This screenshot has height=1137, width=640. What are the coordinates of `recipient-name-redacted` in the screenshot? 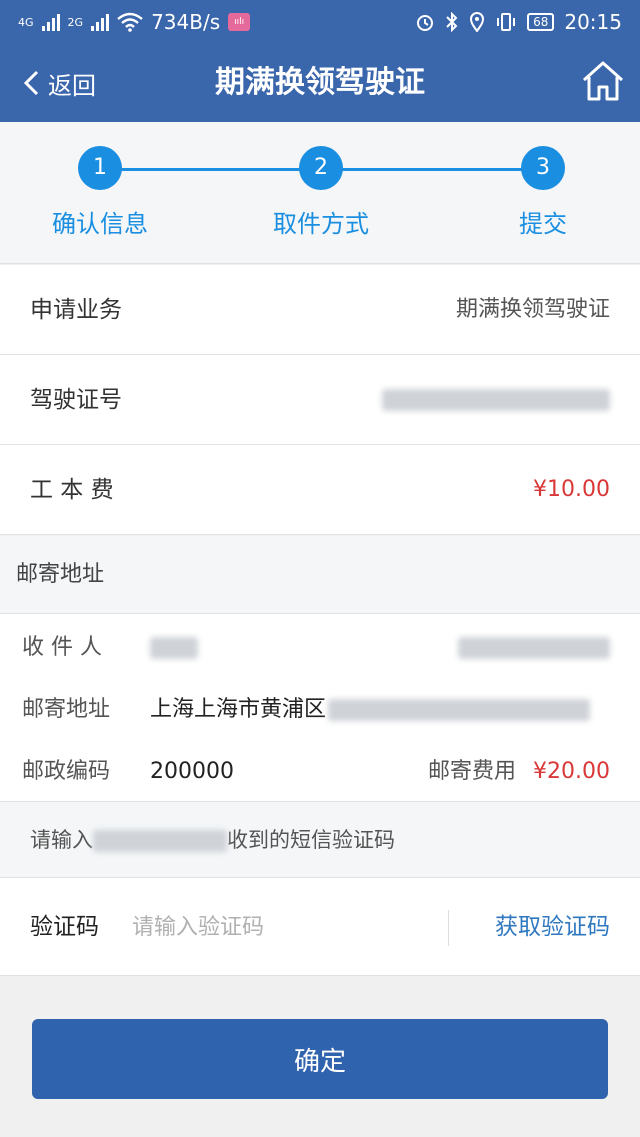 It's located at (174, 648).